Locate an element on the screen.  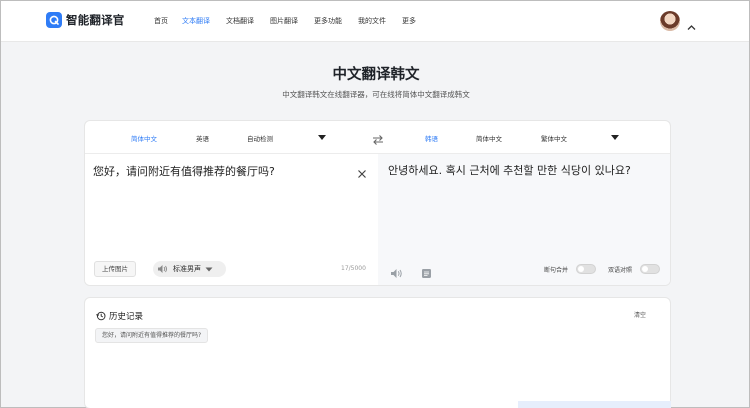
nav-document-translate: 文档翻译 is located at coordinates (240, 21).